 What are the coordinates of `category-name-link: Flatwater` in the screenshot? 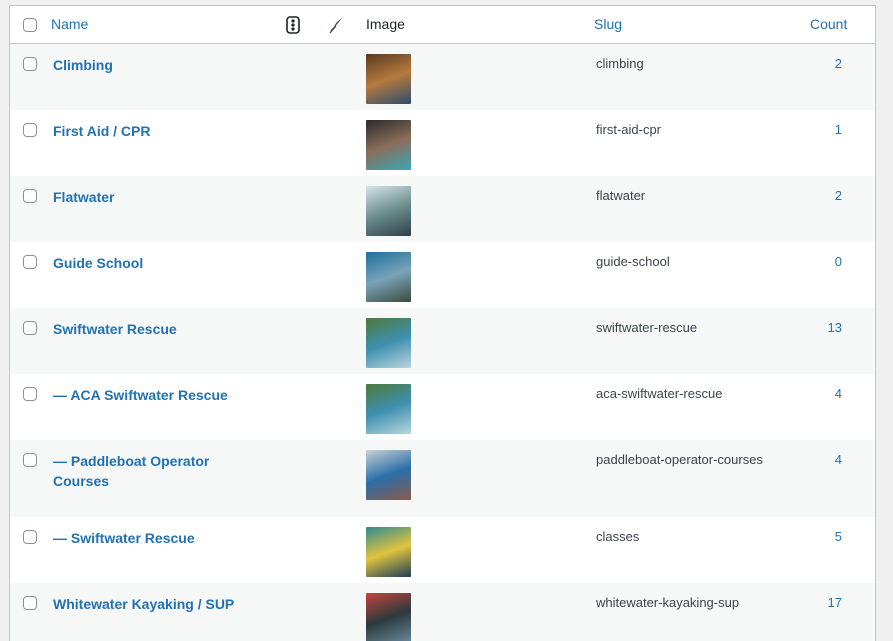 It's located at (153, 197).